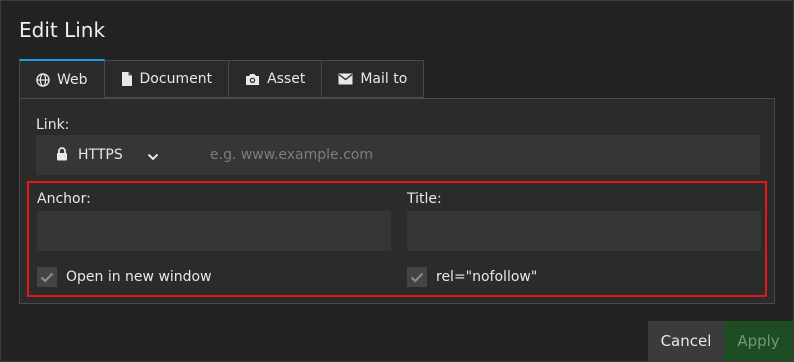 The image size is (794, 362). I want to click on open-new-window-option: Open in new window, so click(124, 277).